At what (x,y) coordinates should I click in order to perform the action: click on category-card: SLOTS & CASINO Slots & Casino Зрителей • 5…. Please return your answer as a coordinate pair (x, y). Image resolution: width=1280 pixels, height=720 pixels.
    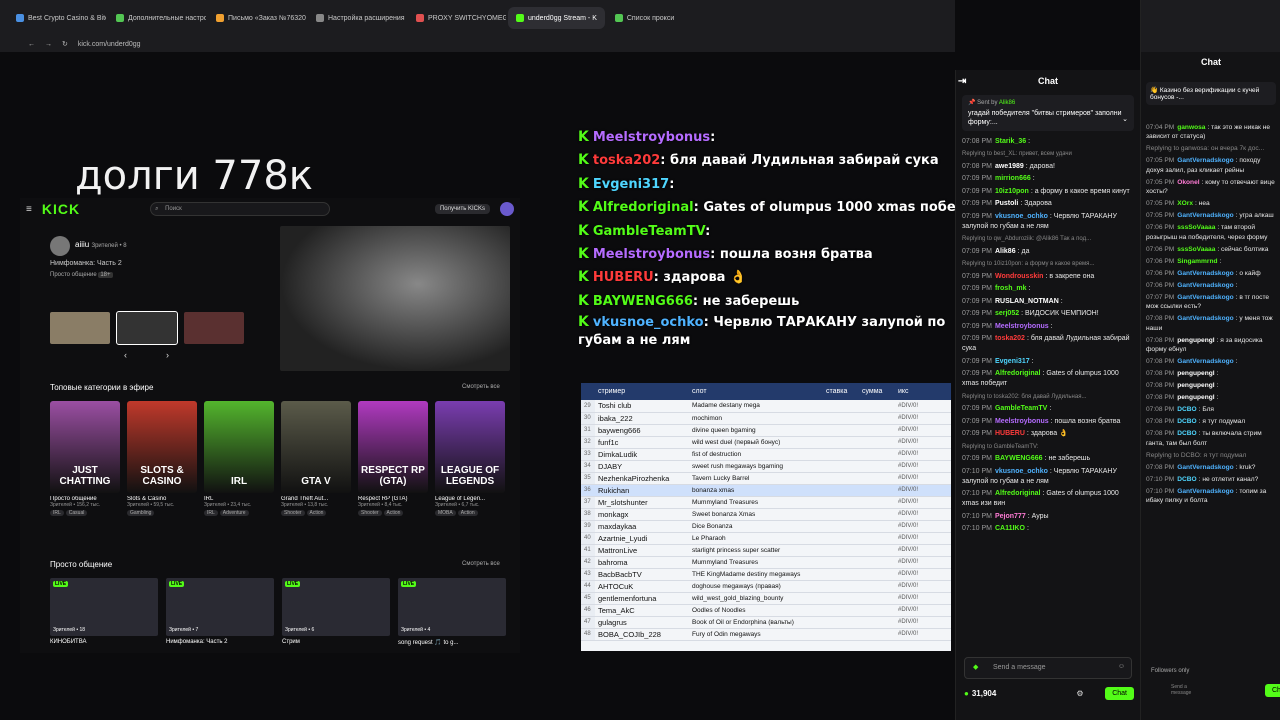
    Looking at the image, I should click on (162, 458).